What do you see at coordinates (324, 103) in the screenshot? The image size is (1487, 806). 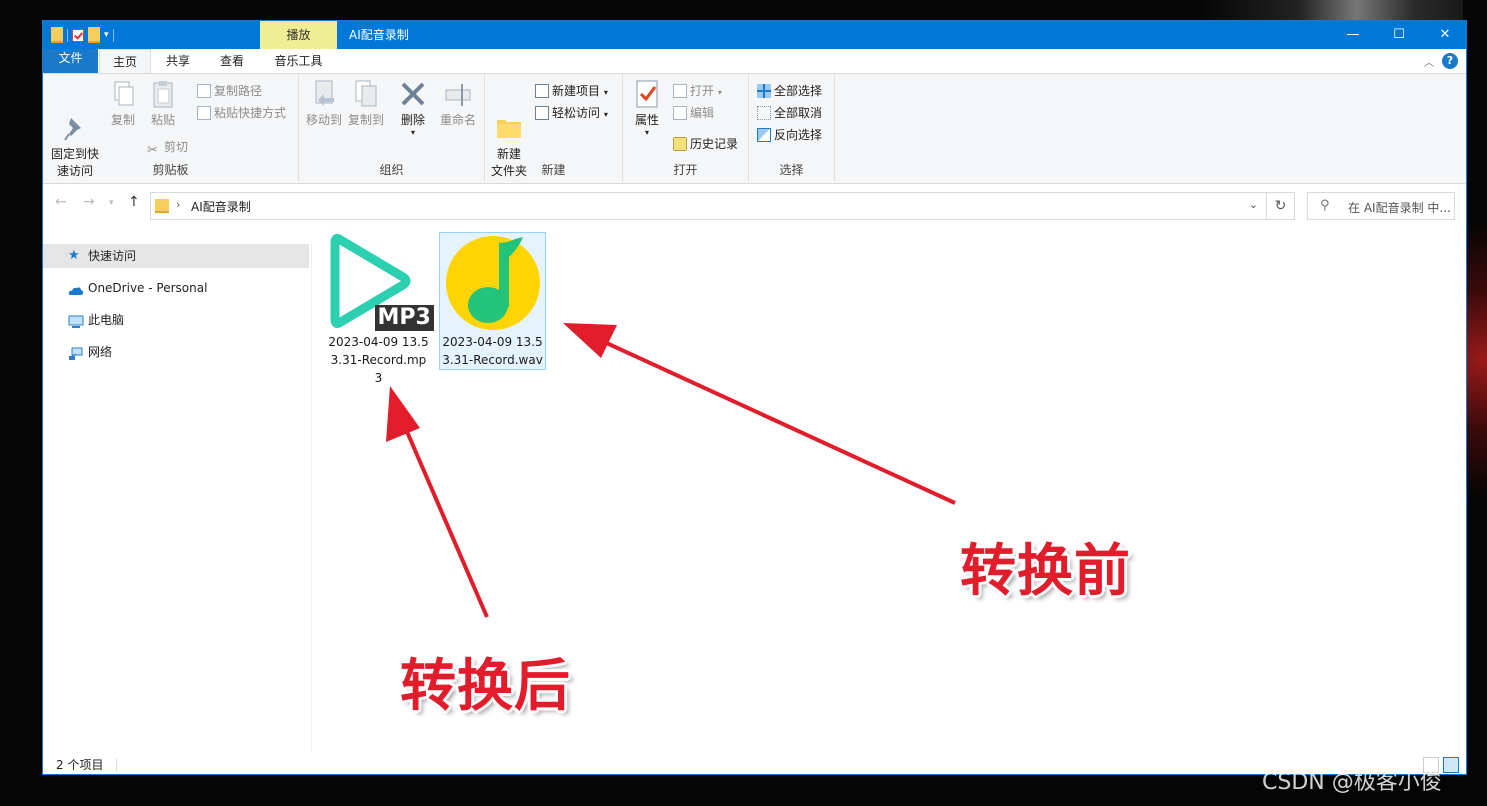 I see `move-to-button: 移动到` at bounding box center [324, 103].